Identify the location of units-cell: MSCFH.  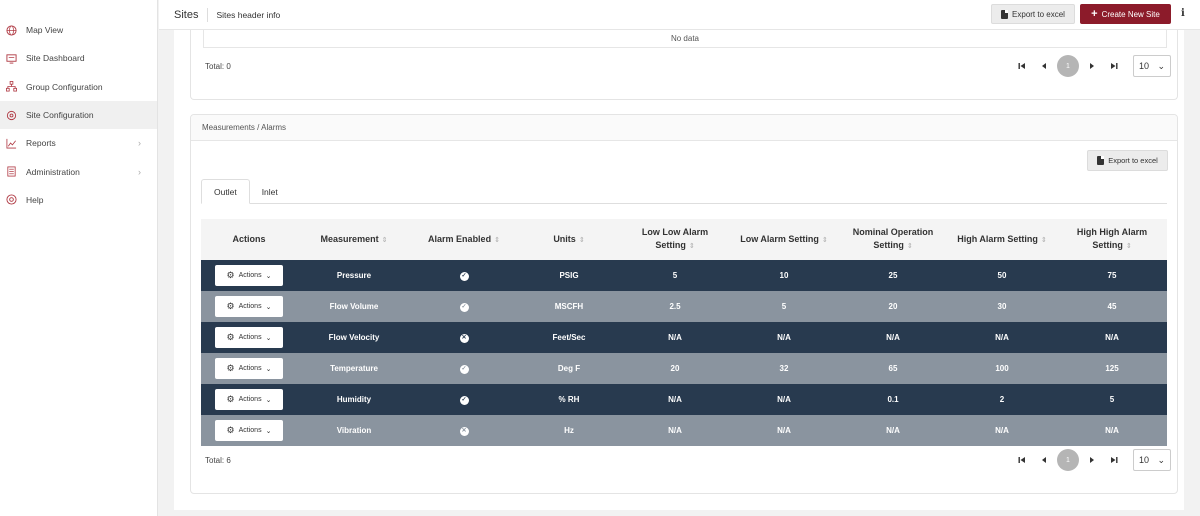
(569, 306).